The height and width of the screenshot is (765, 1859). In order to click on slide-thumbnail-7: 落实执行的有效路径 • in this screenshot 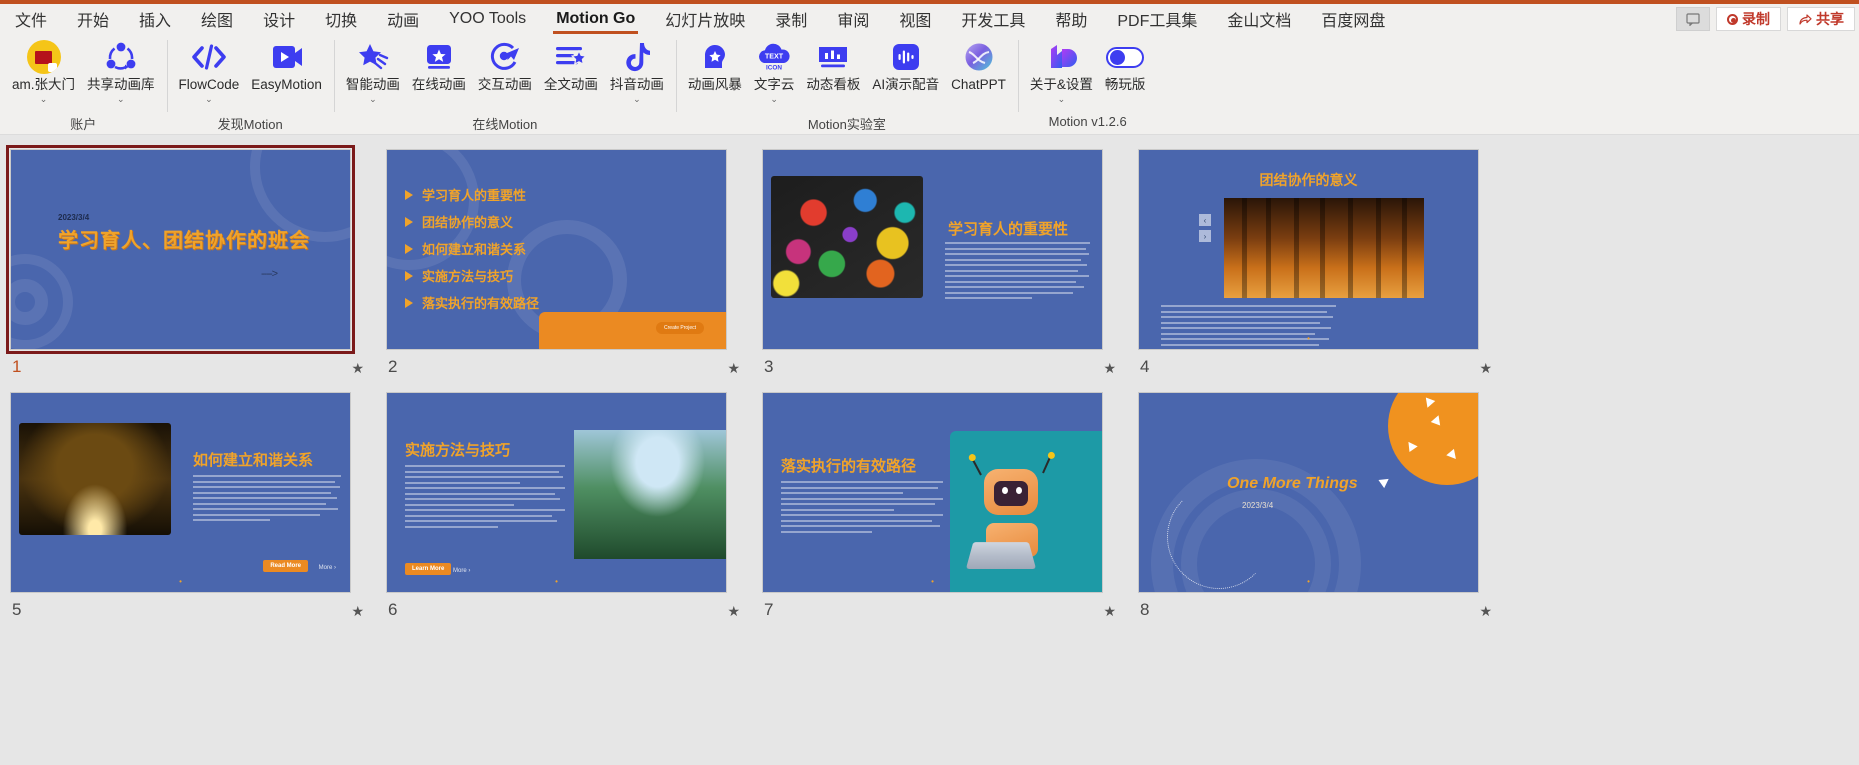, I will do `click(932, 492)`.